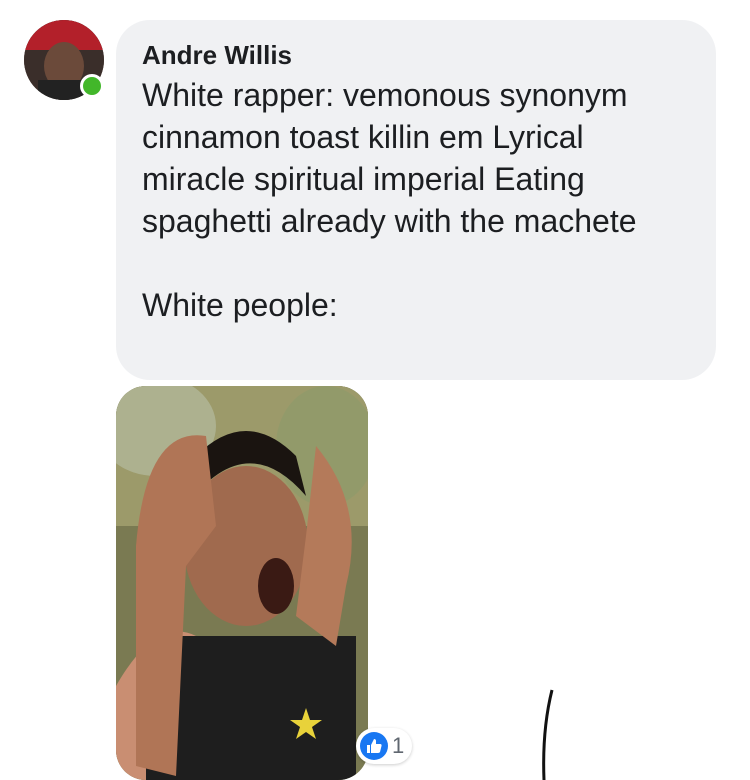 Image resolution: width=750 pixels, height=780 pixels. What do you see at coordinates (374, 746) in the screenshot?
I see `like-icon` at bounding box center [374, 746].